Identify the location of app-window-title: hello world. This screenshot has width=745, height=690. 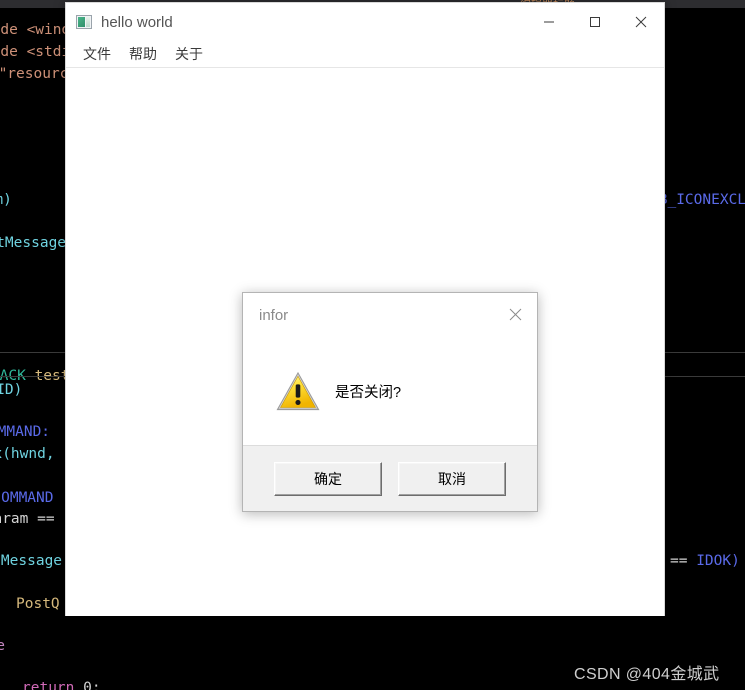
(137, 22).